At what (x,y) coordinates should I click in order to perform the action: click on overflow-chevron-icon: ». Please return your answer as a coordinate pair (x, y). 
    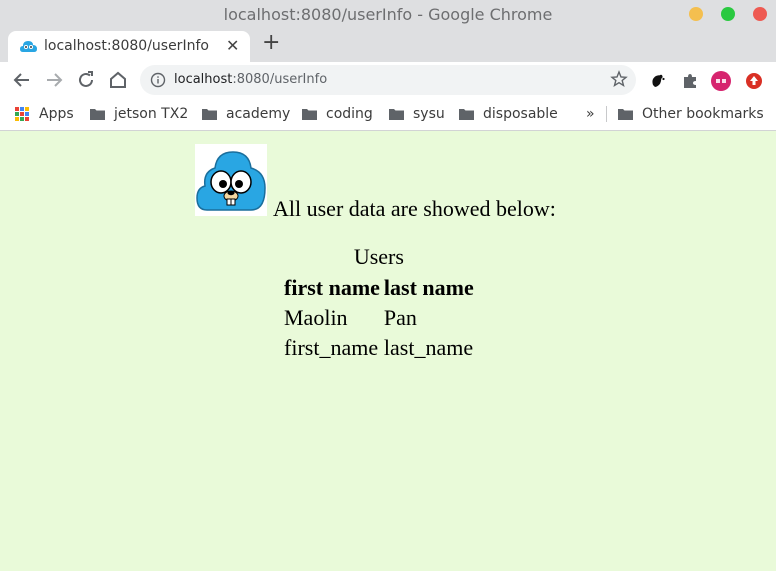
    Looking at the image, I should click on (590, 114).